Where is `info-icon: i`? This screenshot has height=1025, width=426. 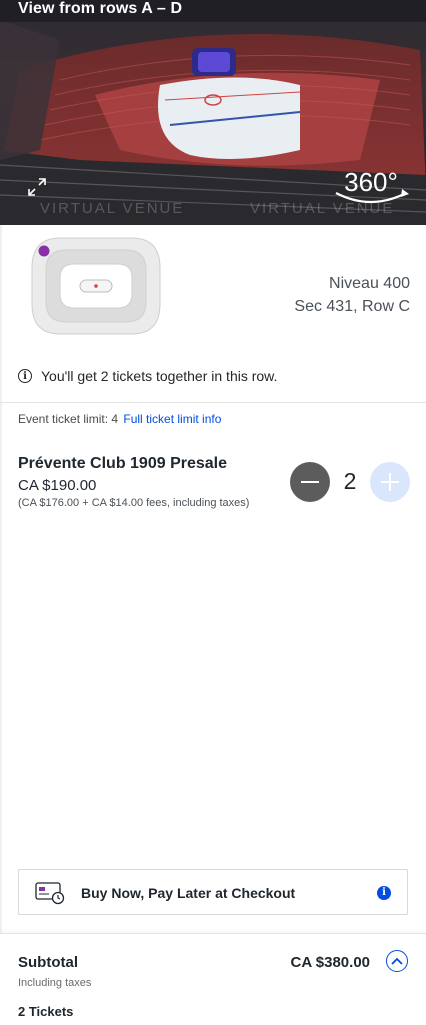 info-icon: i is located at coordinates (25, 376).